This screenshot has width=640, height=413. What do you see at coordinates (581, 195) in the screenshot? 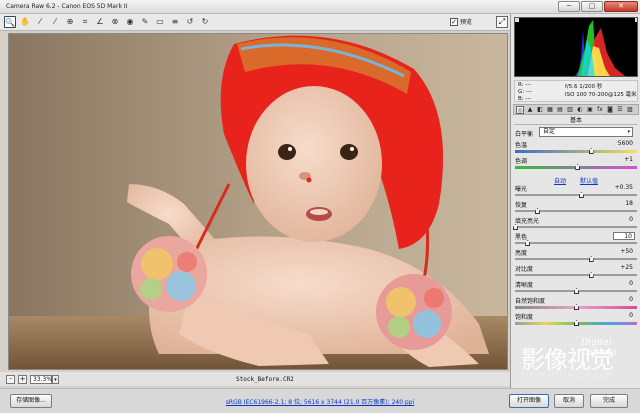
I see `exposure-thumb` at bounding box center [581, 195].